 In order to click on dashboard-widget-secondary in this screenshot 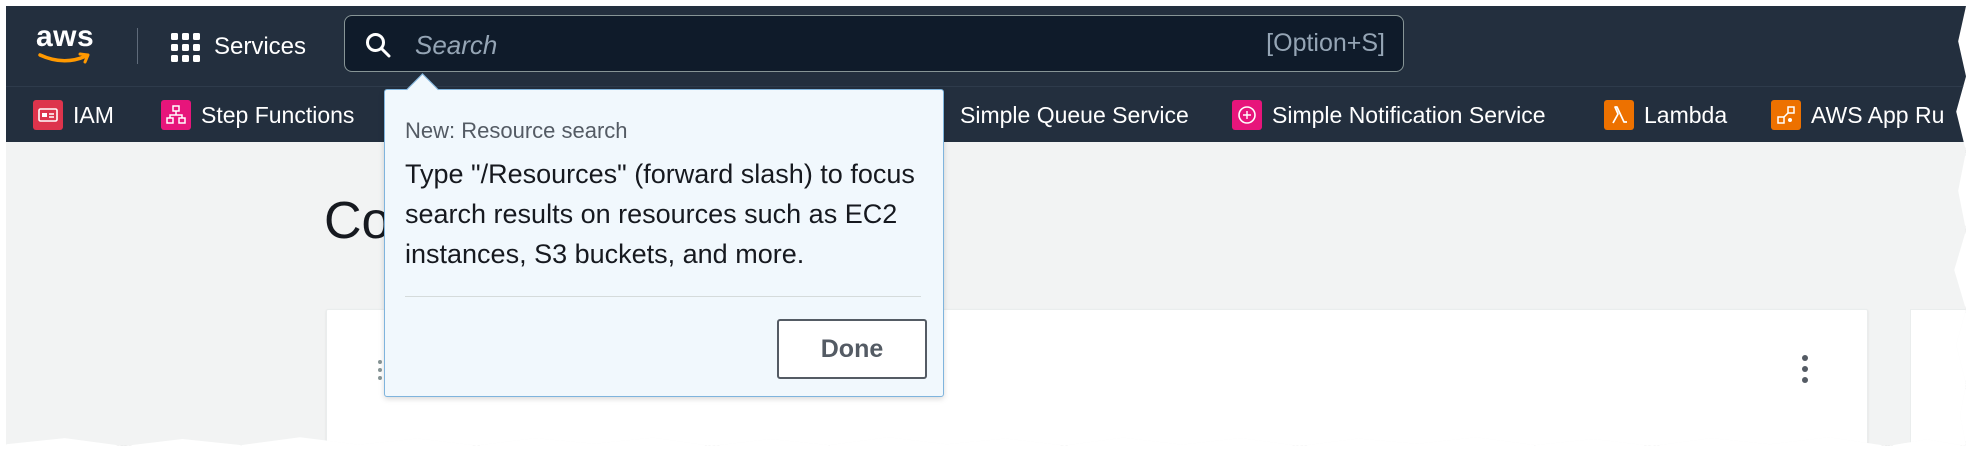, I will do `click(1938, 377)`.